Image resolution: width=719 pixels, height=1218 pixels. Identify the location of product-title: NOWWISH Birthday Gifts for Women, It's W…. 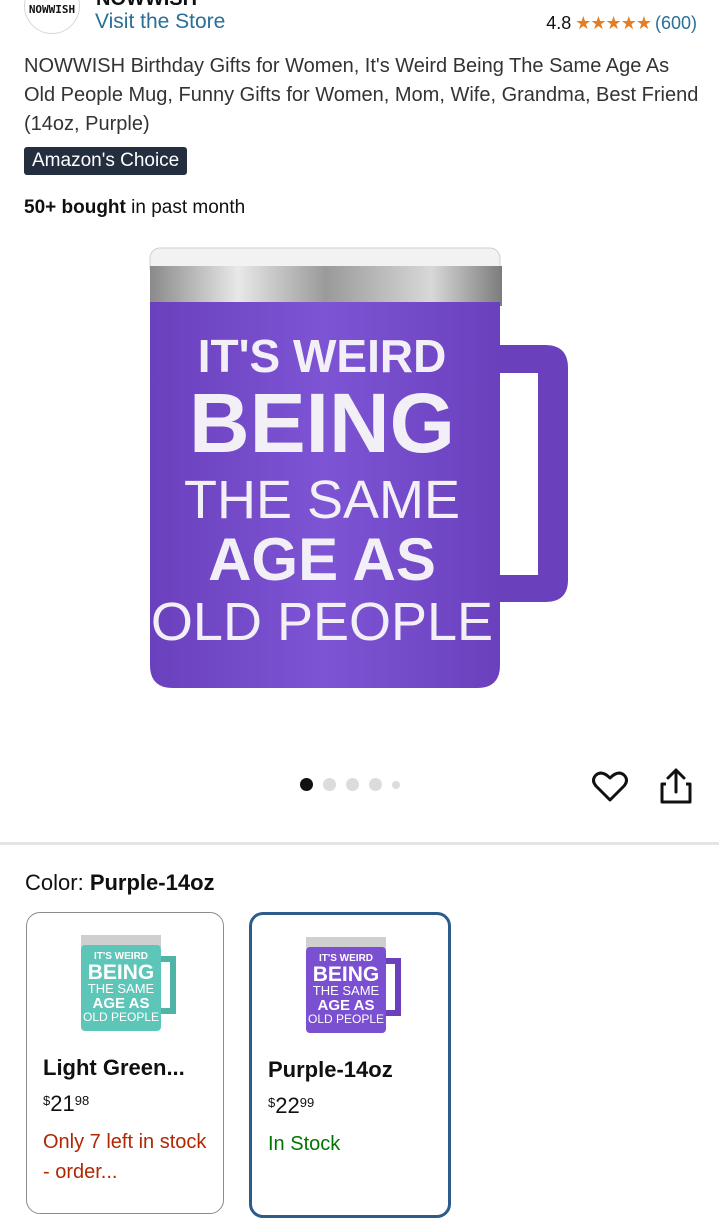
(361, 95).